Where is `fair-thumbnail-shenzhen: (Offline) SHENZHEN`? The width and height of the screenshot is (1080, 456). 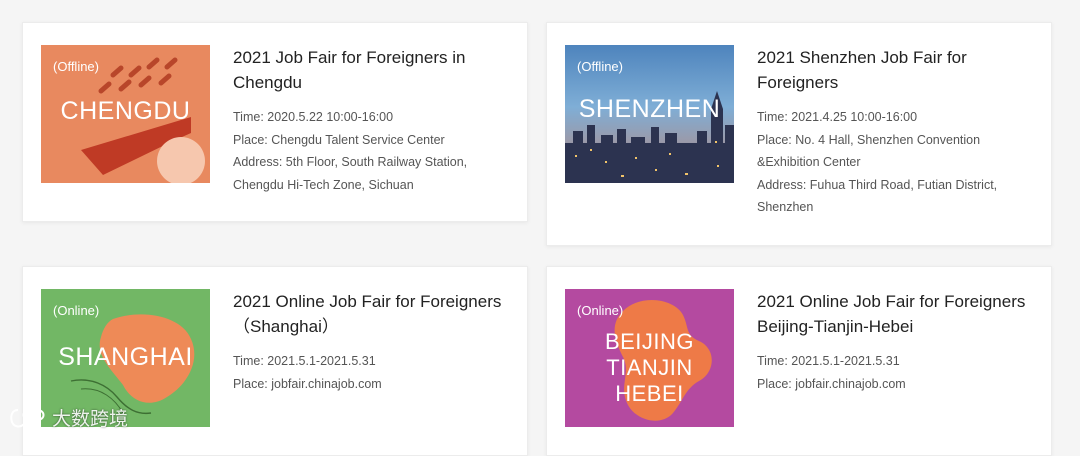 fair-thumbnail-shenzhen: (Offline) SHENZHEN is located at coordinates (649, 114).